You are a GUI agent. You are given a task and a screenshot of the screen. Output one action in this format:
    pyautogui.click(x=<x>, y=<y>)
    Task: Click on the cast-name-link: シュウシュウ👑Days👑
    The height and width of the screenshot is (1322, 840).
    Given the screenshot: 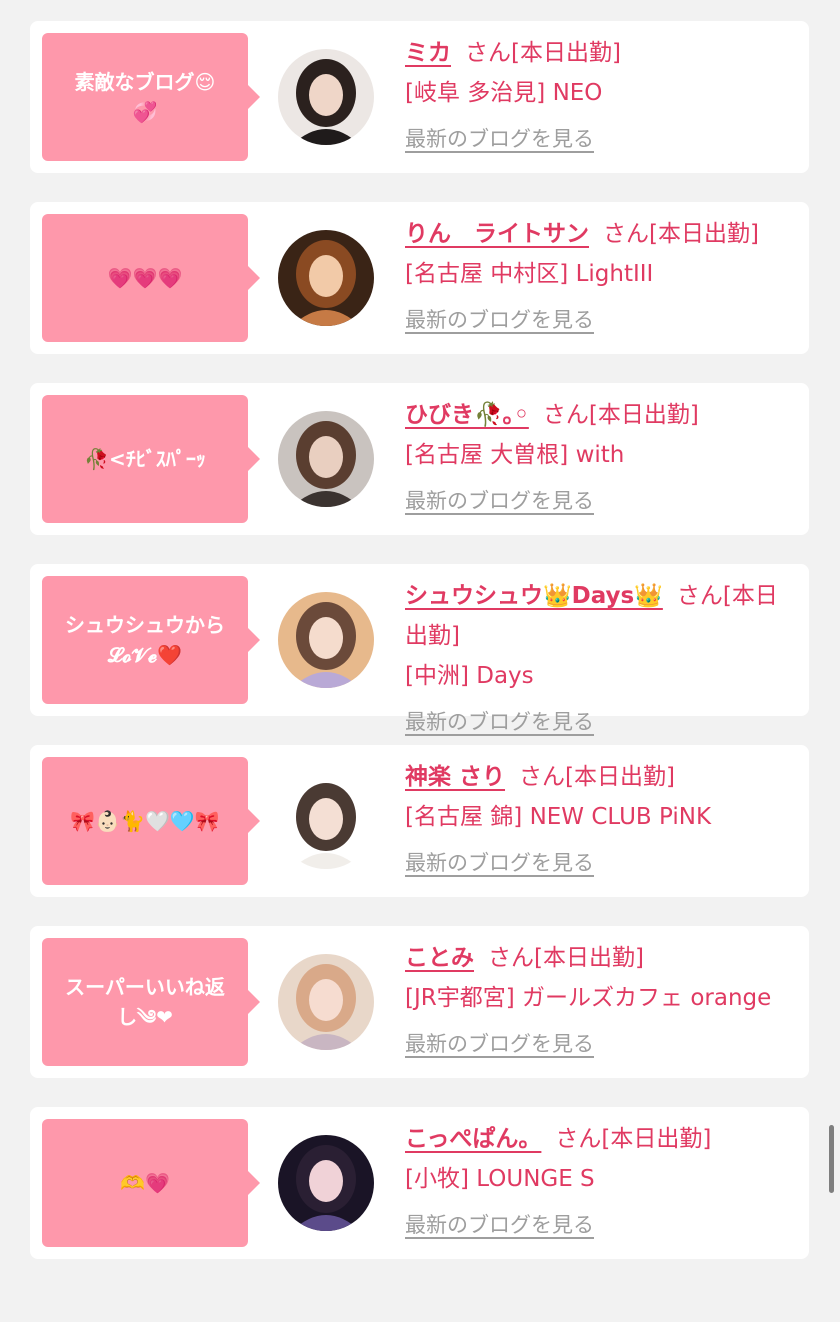 What is the action you would take?
    pyautogui.click(x=534, y=596)
    